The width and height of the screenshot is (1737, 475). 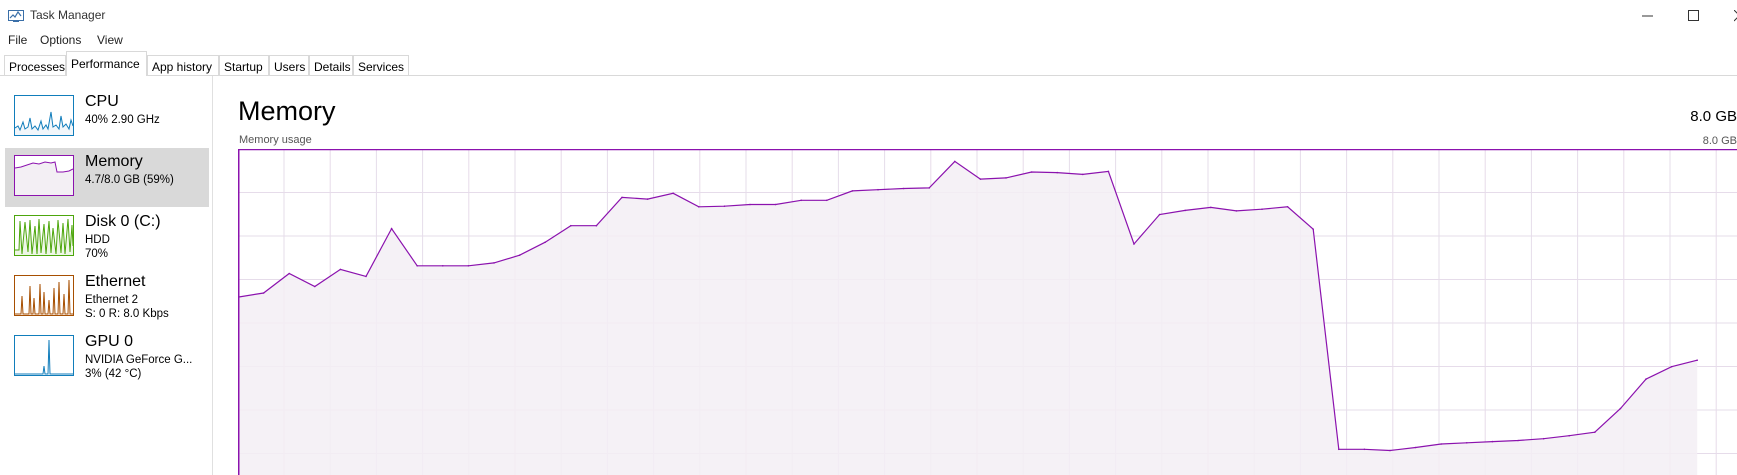 What do you see at coordinates (110, 40) in the screenshot?
I see `menu-view: View` at bounding box center [110, 40].